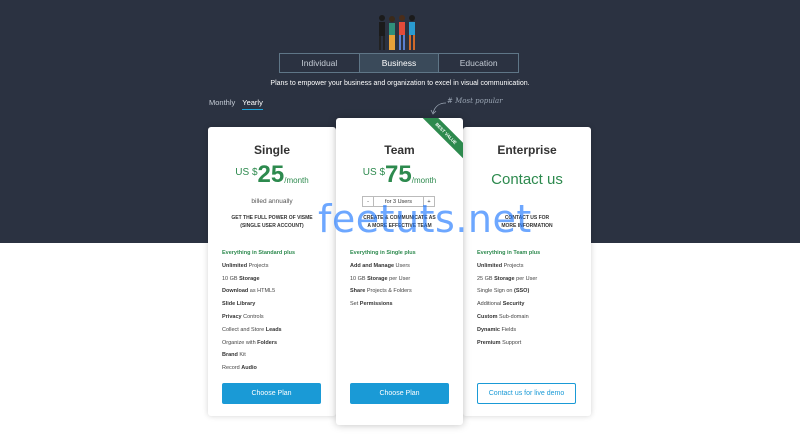 This screenshot has width=800, height=444. I want to click on feature-highlight: Privacy, so click(232, 316).